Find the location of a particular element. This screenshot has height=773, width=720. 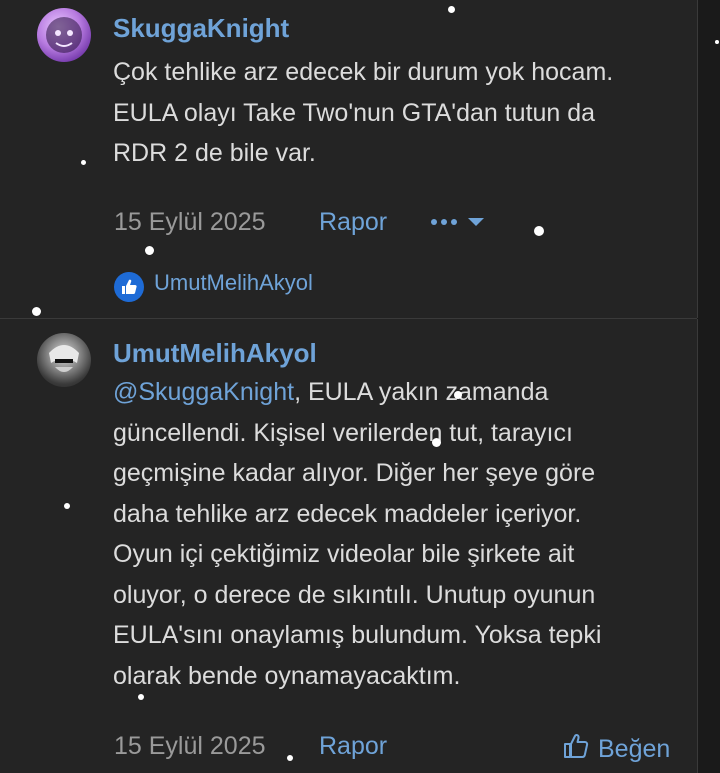

username: UmutMelihAkyol is located at coordinates (215, 353).